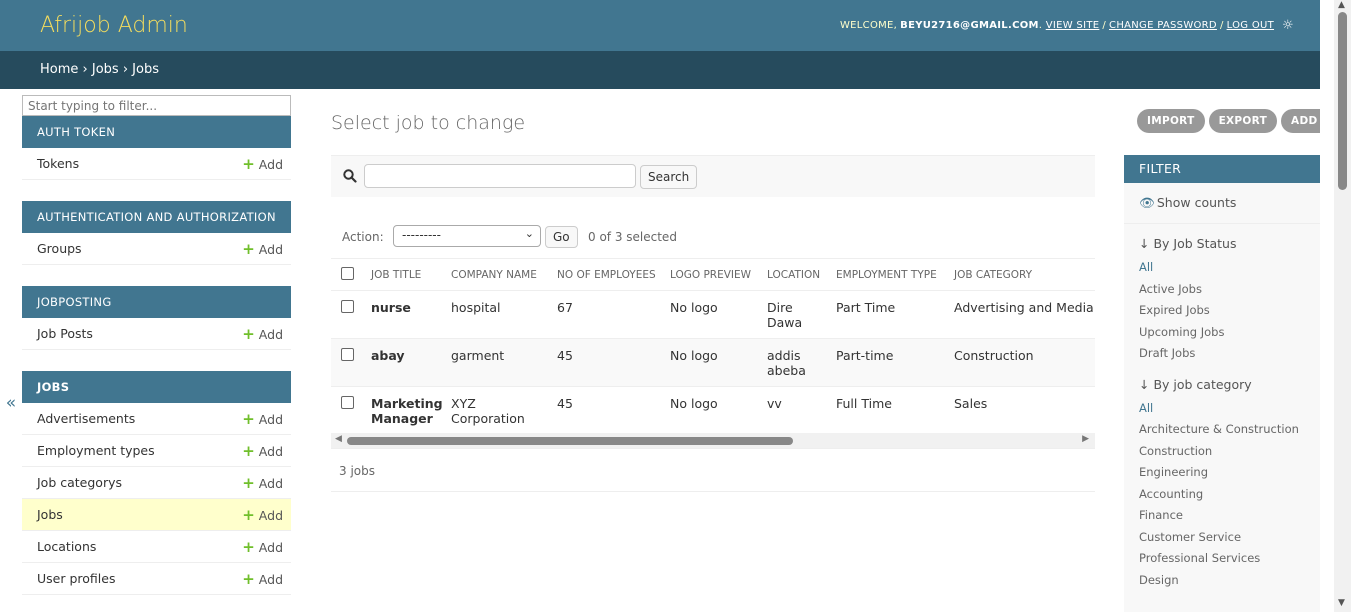 This screenshot has height=612, width=1351. What do you see at coordinates (156, 249) in the screenshot?
I see `sidebar-item-groups: Groups + Add` at bounding box center [156, 249].